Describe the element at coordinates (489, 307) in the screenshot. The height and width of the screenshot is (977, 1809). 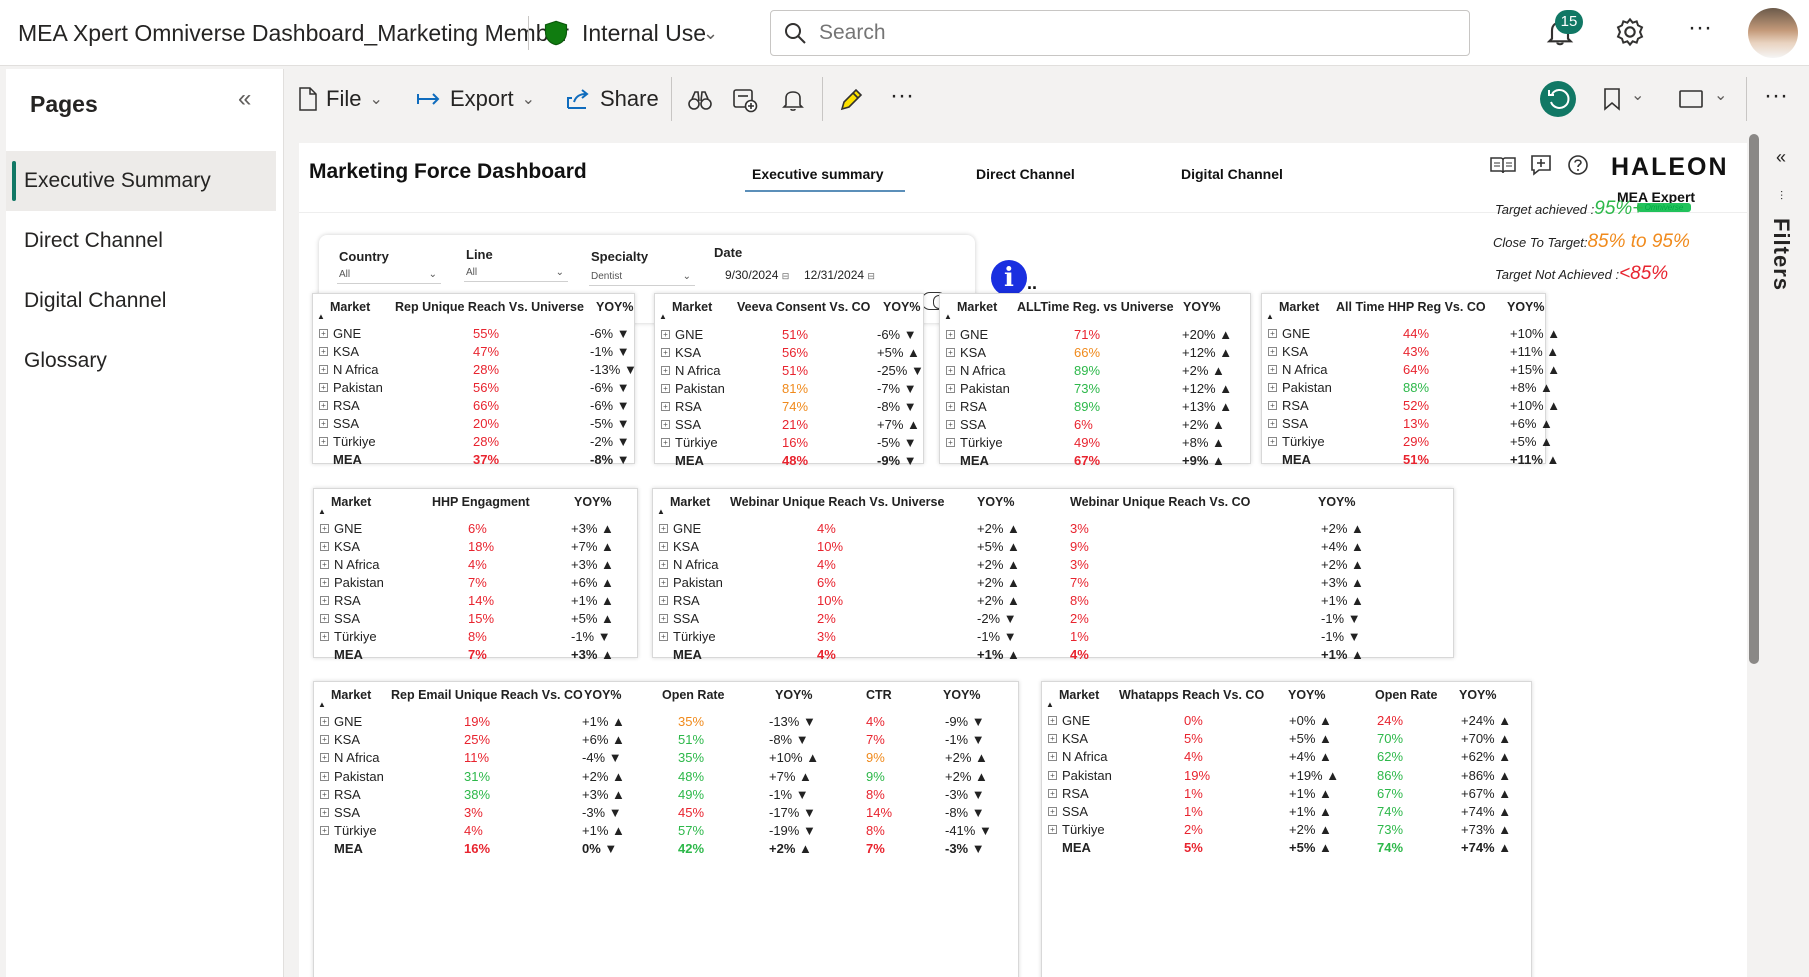
I see `column-header: Rep Unique Reach Vs. Universe` at that location.